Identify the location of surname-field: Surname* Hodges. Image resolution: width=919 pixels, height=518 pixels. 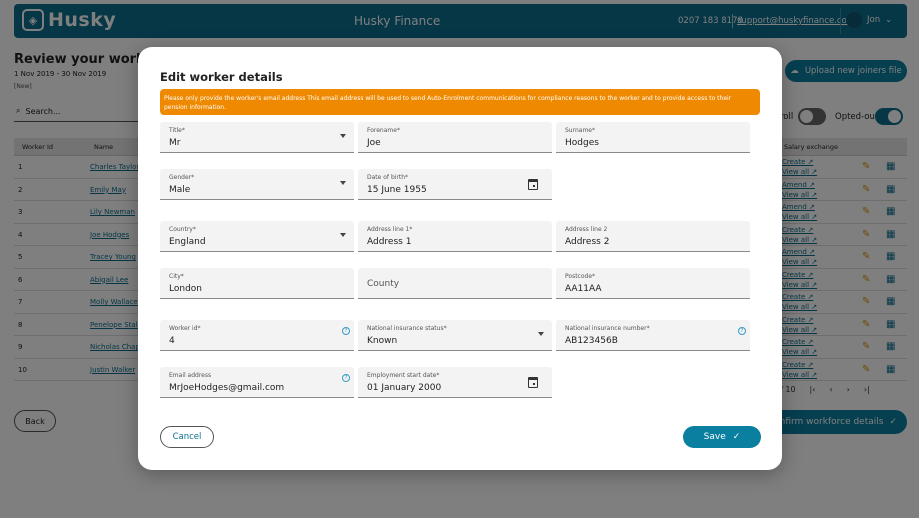
(653, 137).